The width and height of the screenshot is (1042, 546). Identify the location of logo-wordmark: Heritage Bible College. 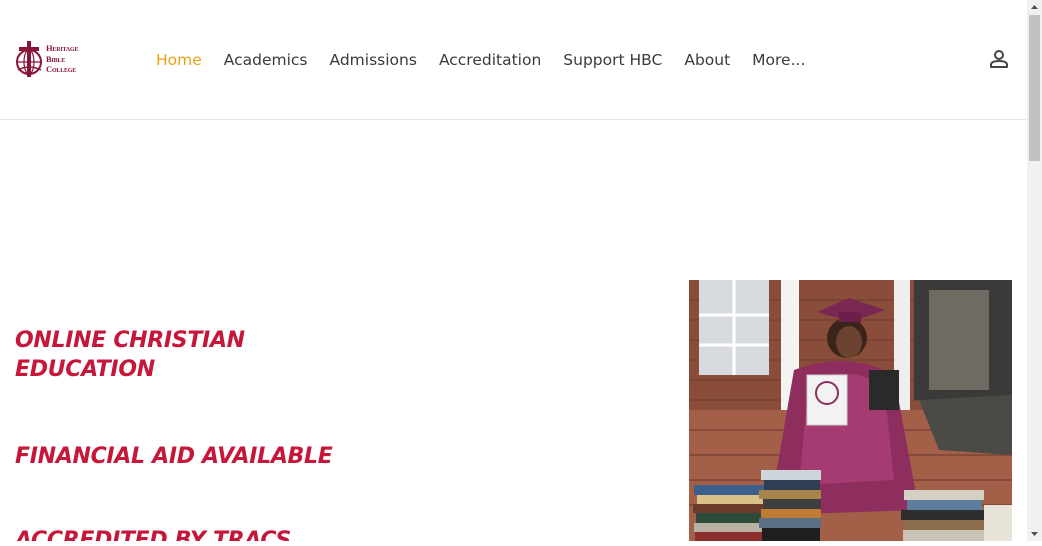
(62, 59).